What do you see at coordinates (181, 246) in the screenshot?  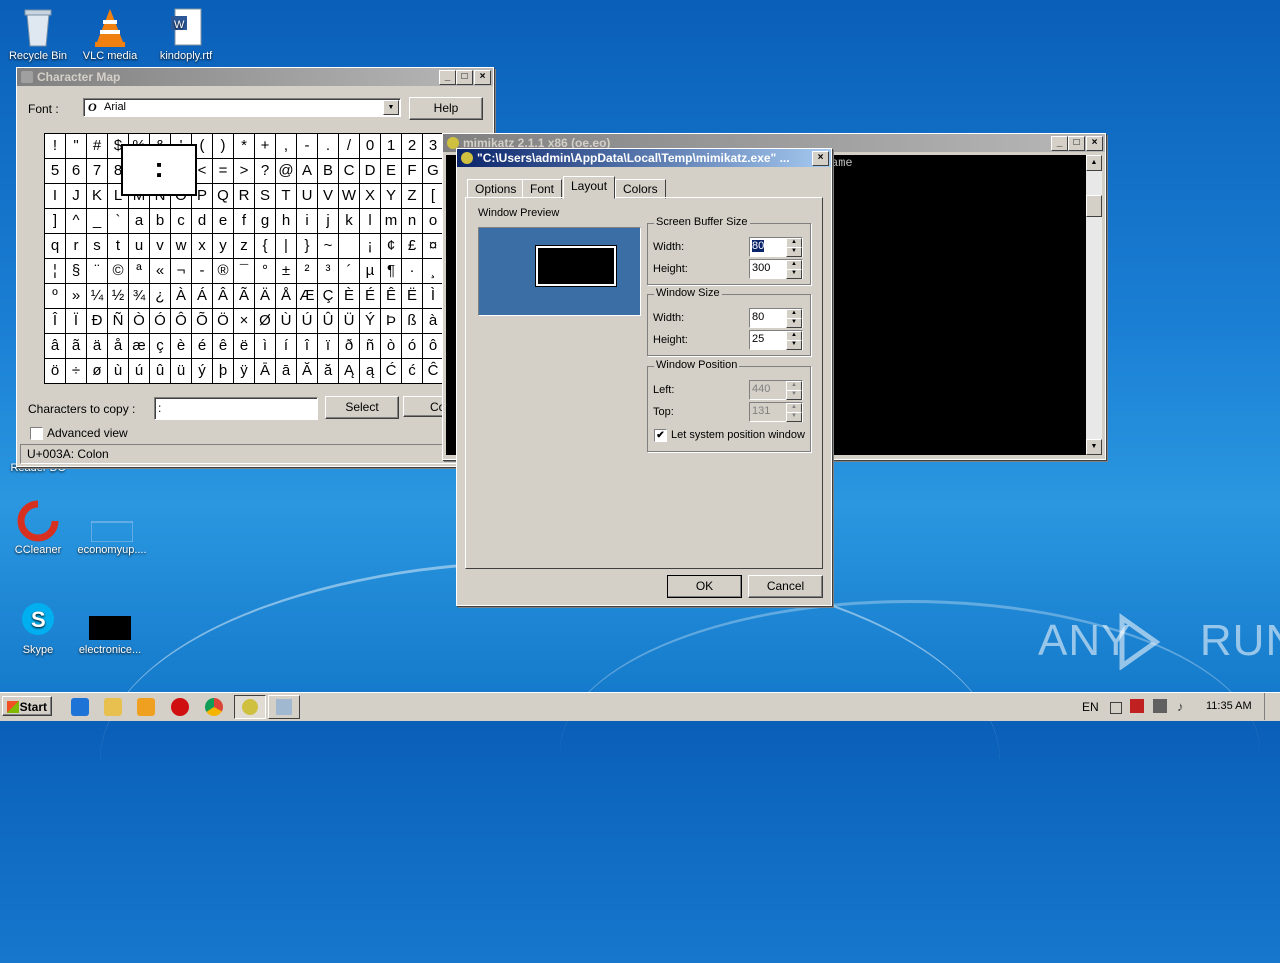 I see `char-cell: w` at bounding box center [181, 246].